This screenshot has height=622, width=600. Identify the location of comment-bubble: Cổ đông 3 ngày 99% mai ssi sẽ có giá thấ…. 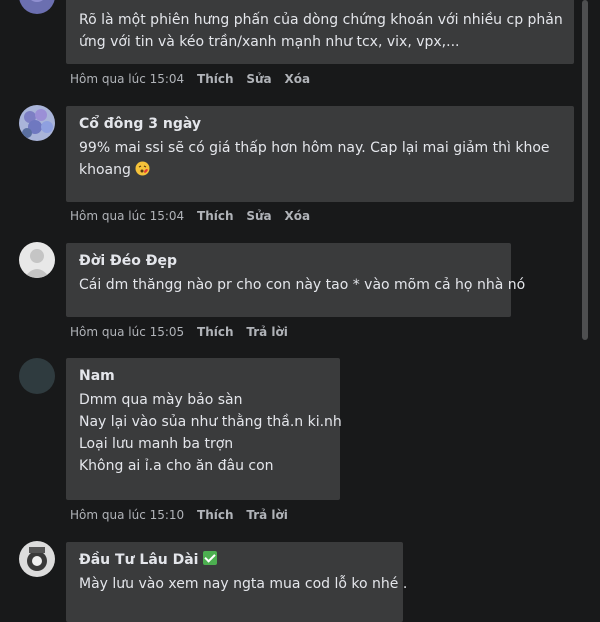
(320, 154).